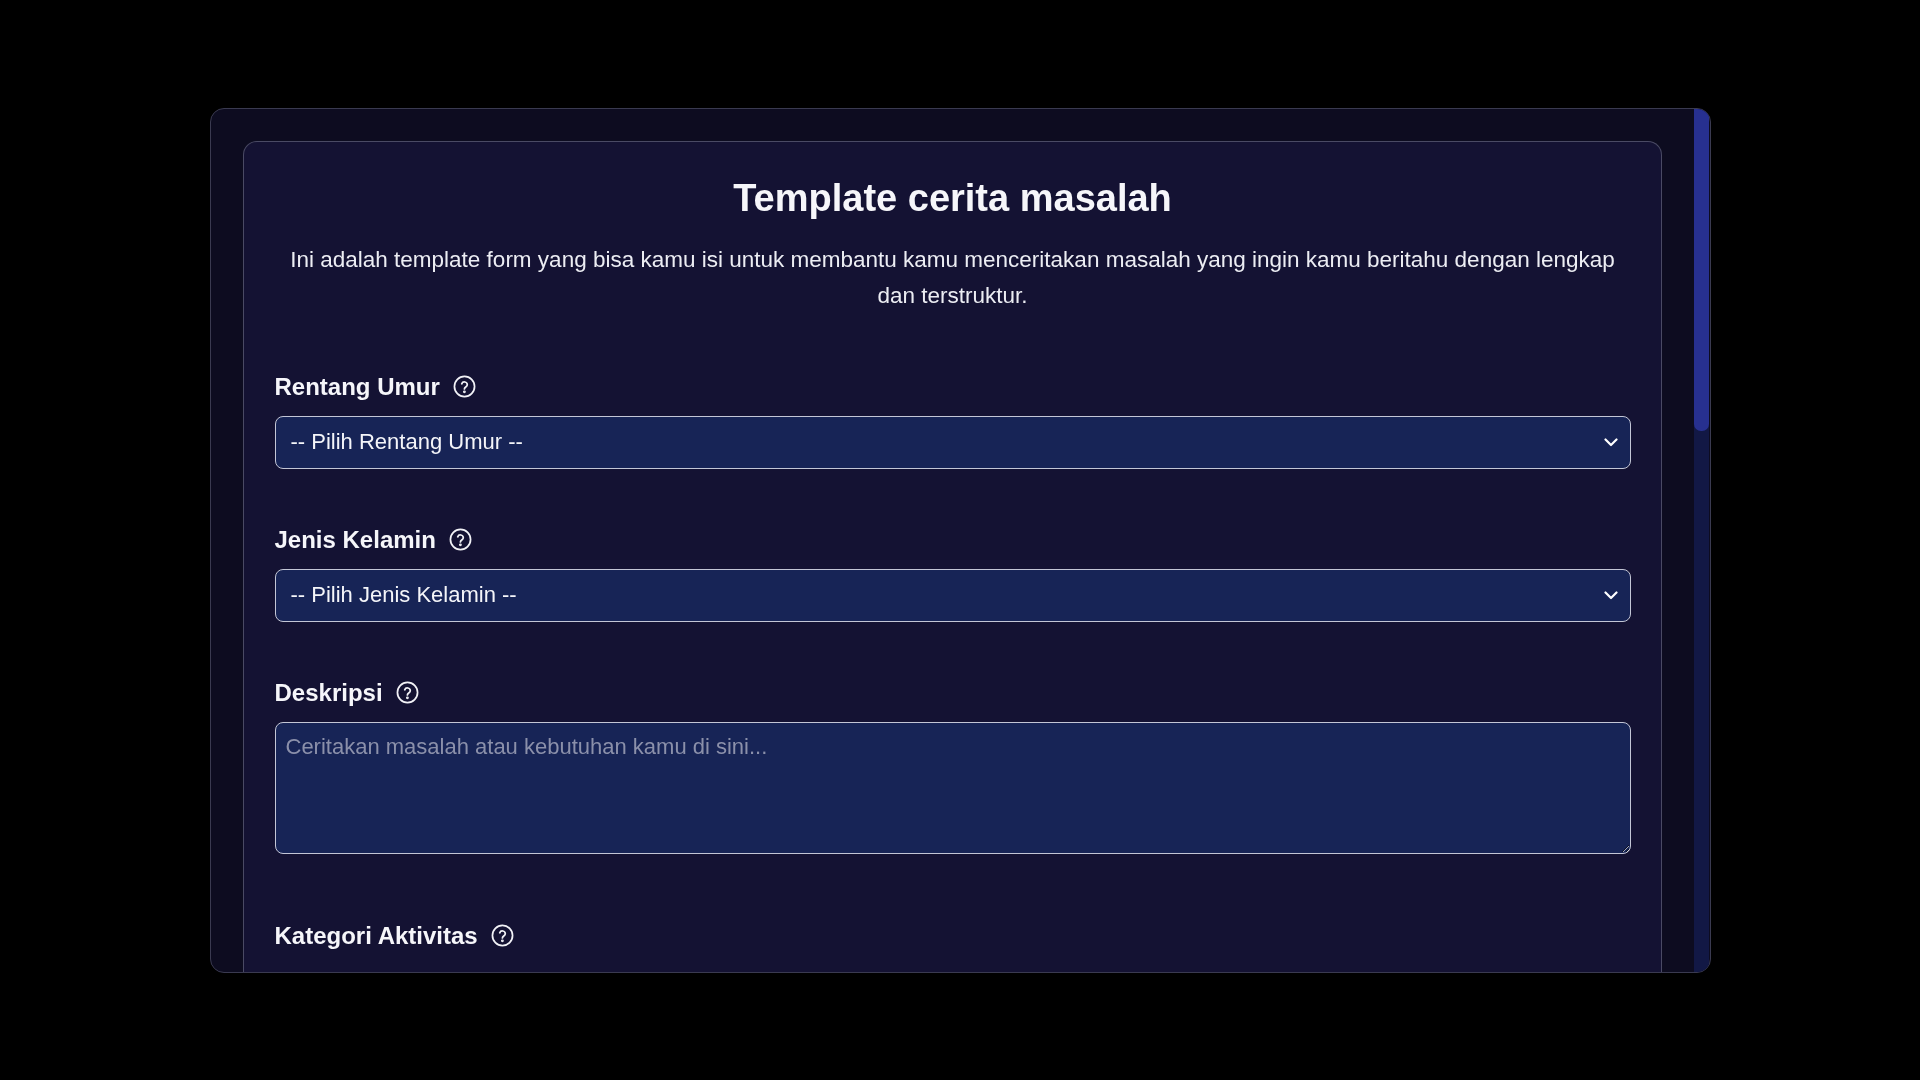  I want to click on field-label: Deskripsi, so click(328, 692).